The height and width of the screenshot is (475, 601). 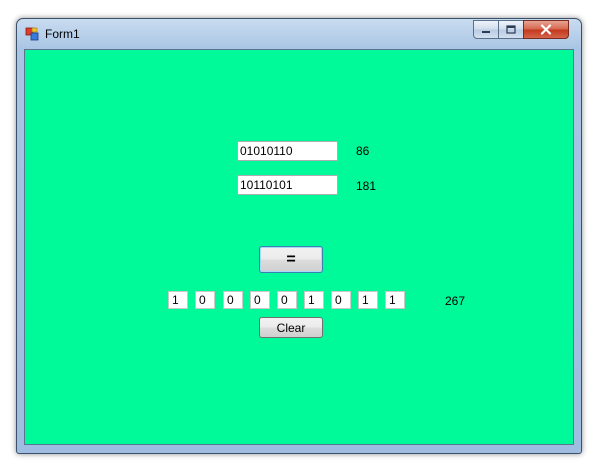 What do you see at coordinates (299, 34) in the screenshot?
I see `title-bar: Form1` at bounding box center [299, 34].